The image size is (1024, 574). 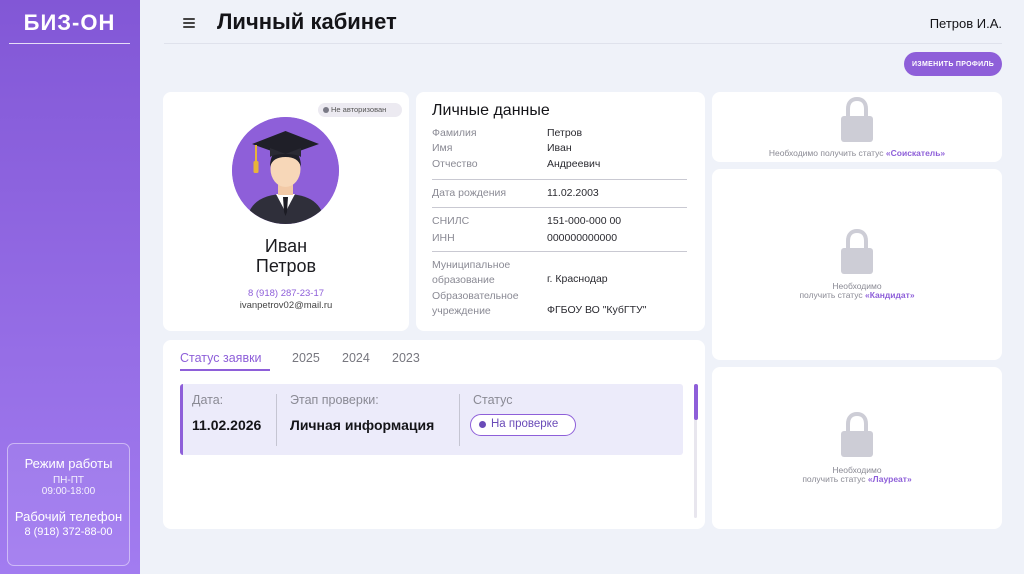 What do you see at coordinates (225, 370) in the screenshot?
I see `active-tab-indicator` at bounding box center [225, 370].